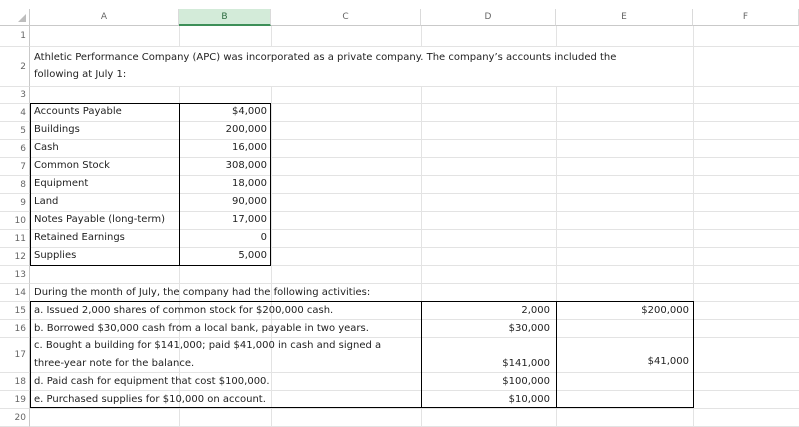 The image size is (799, 427). I want to click on row-header-5: 5, so click(15, 131).